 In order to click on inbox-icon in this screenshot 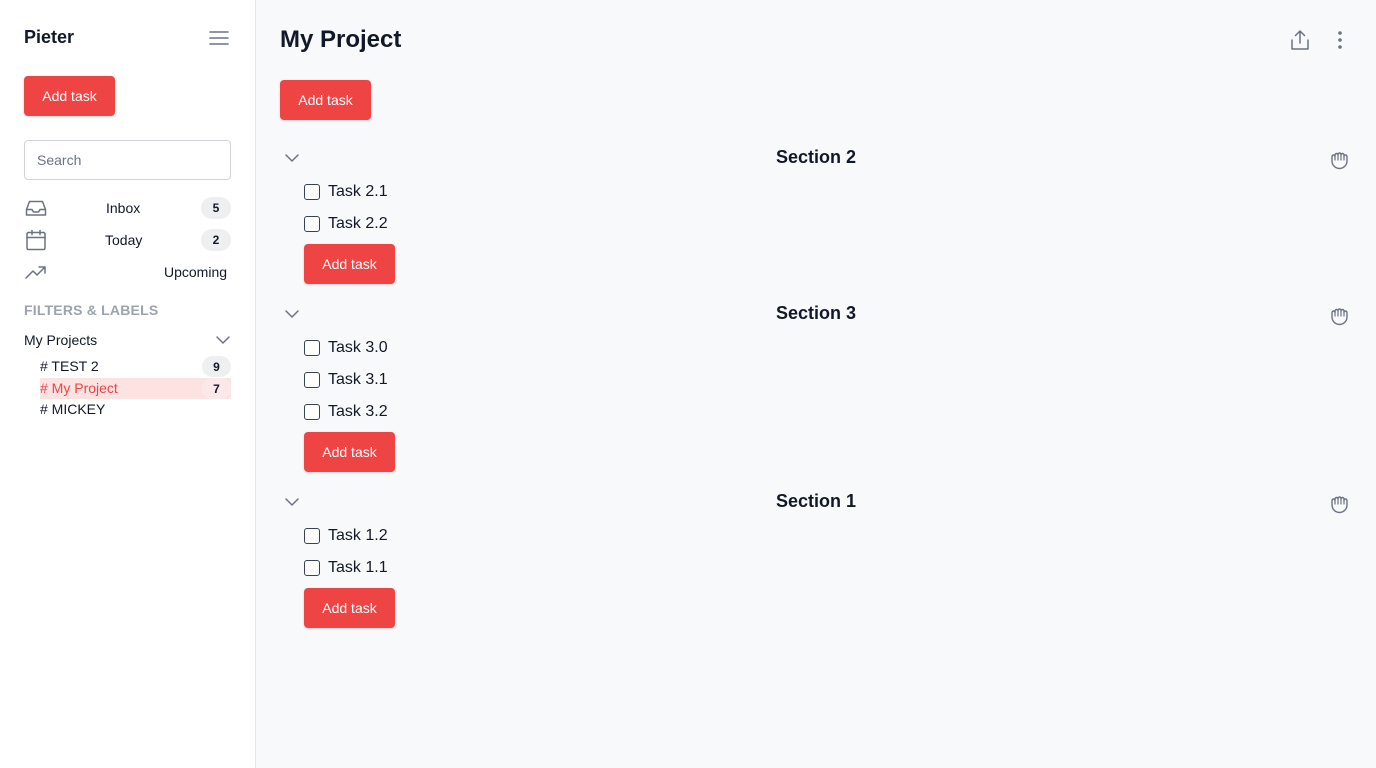, I will do `click(36, 208)`.